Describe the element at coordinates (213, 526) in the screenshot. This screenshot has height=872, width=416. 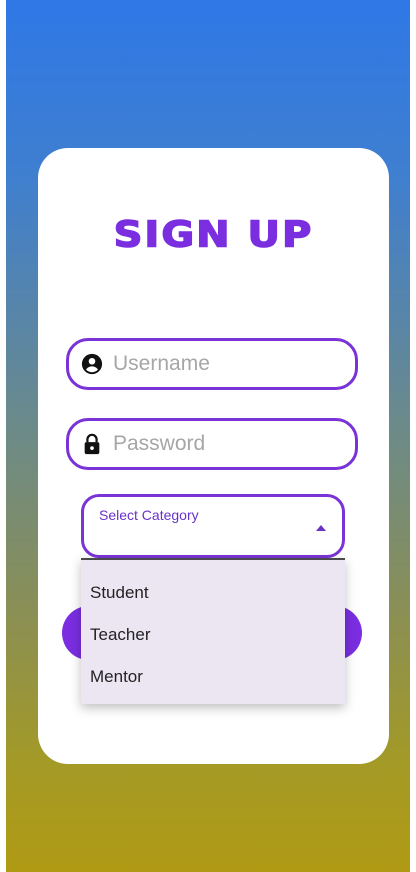
I see `category-select: Select Category` at that location.